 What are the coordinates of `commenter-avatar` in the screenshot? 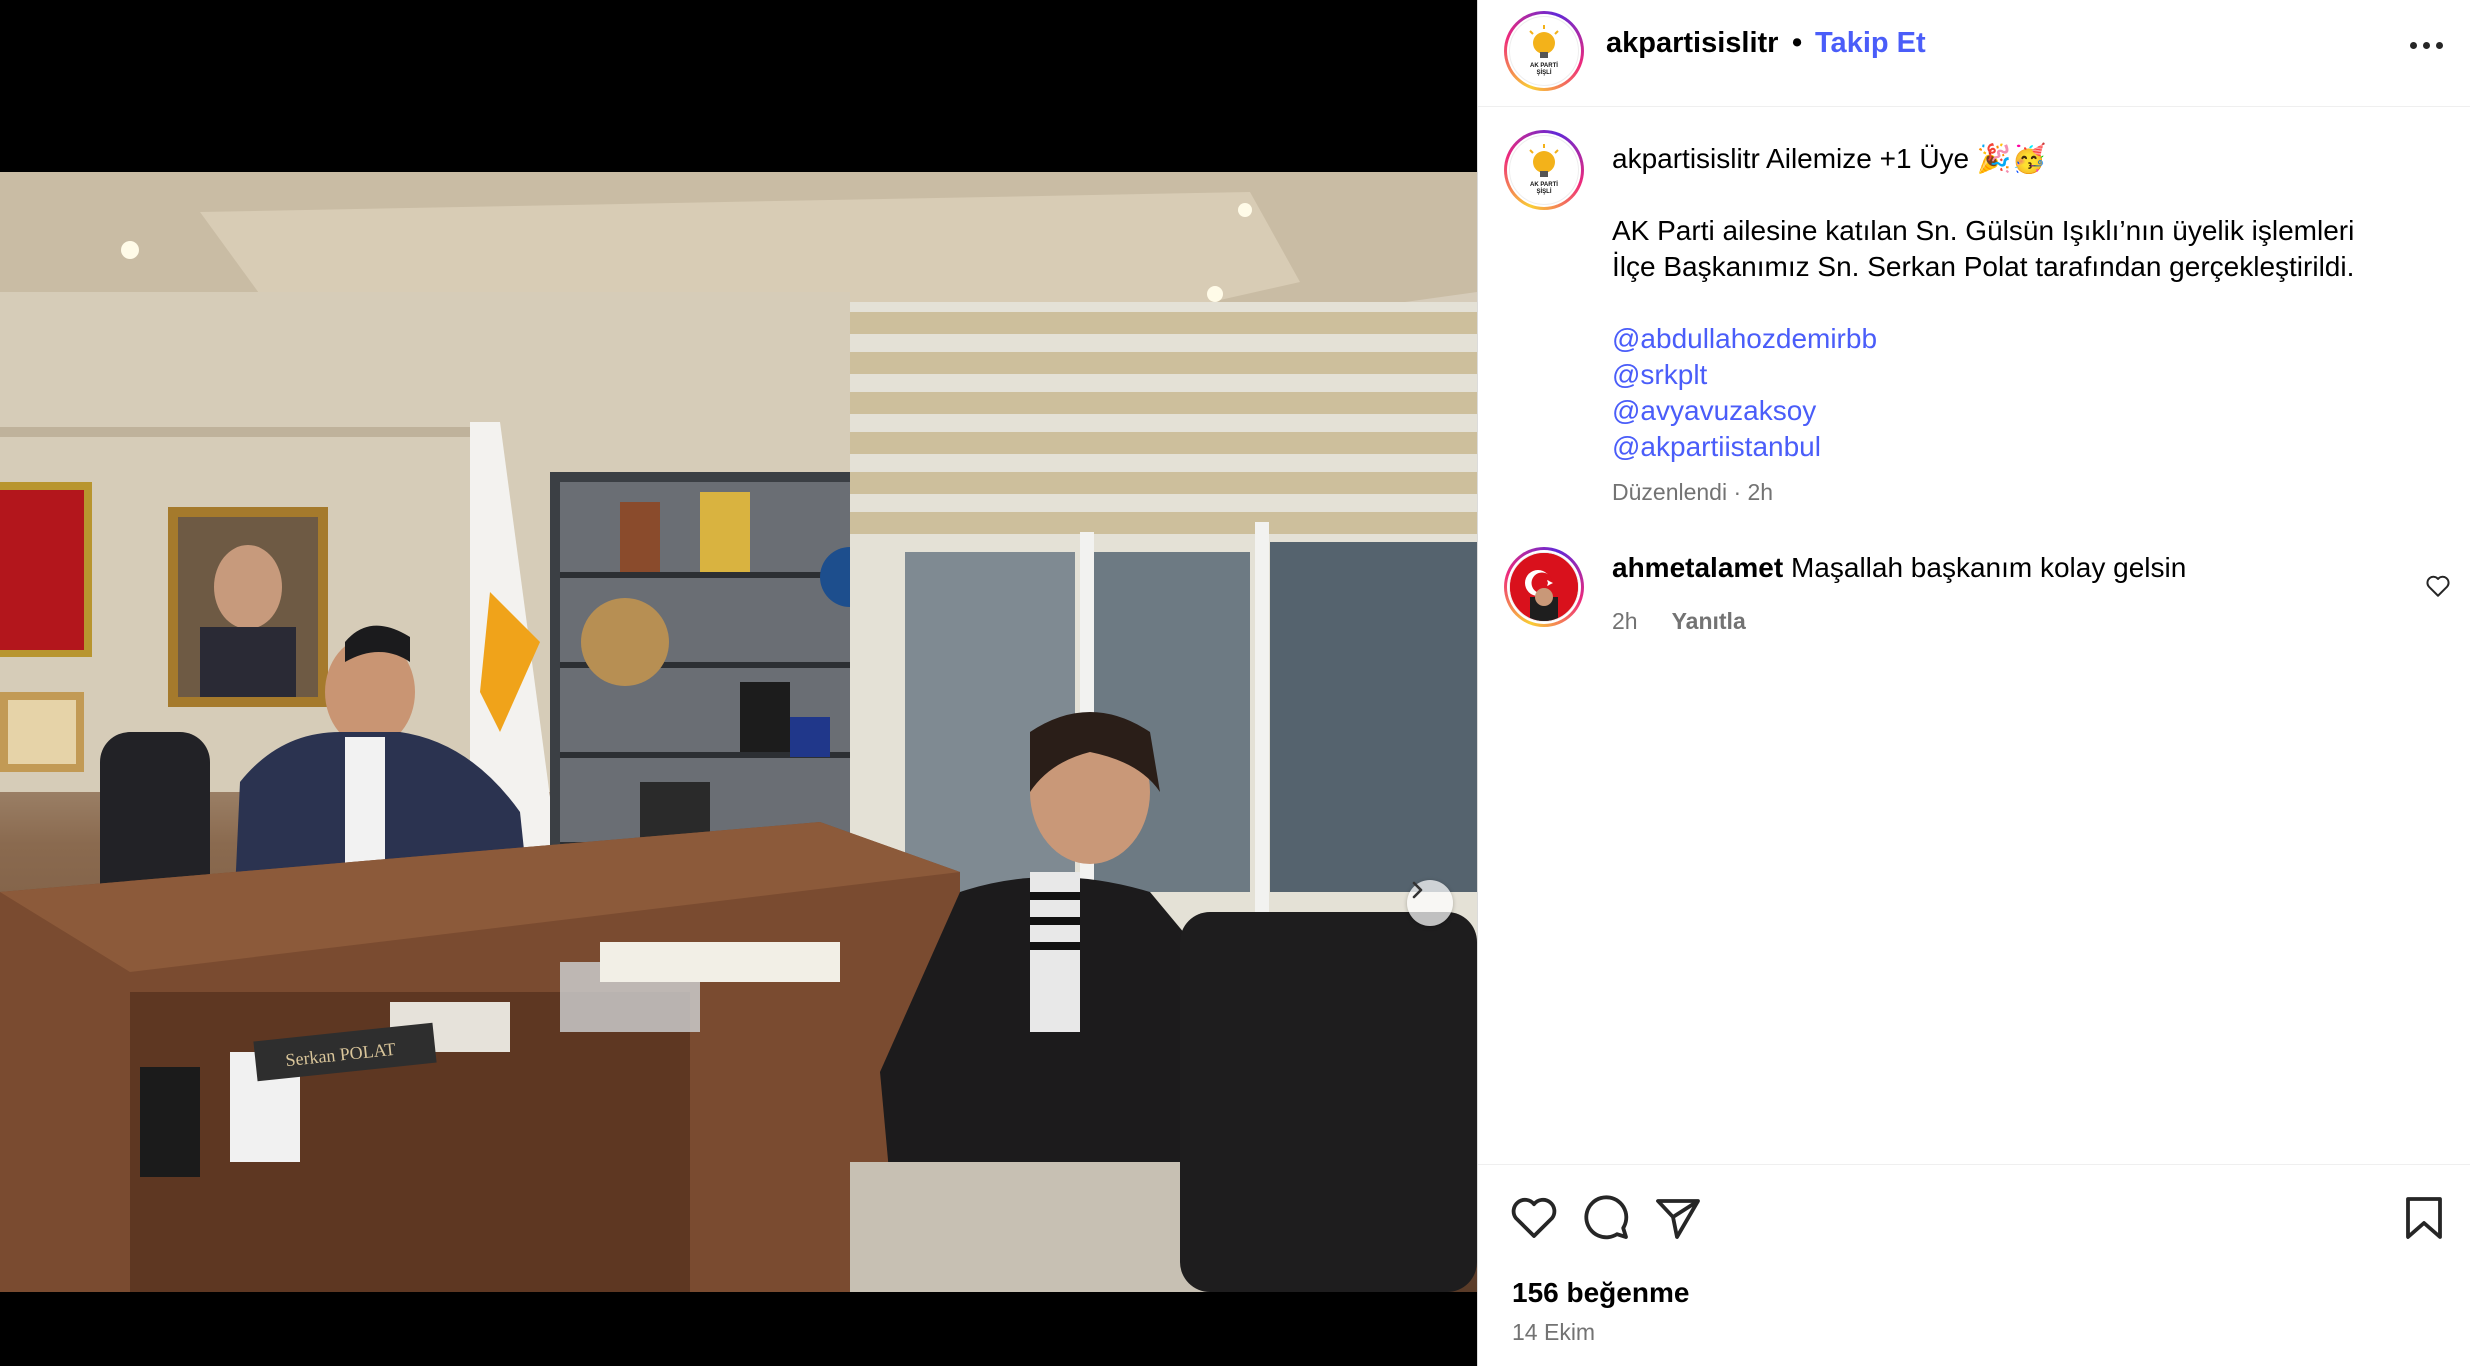 It's located at (1544, 587).